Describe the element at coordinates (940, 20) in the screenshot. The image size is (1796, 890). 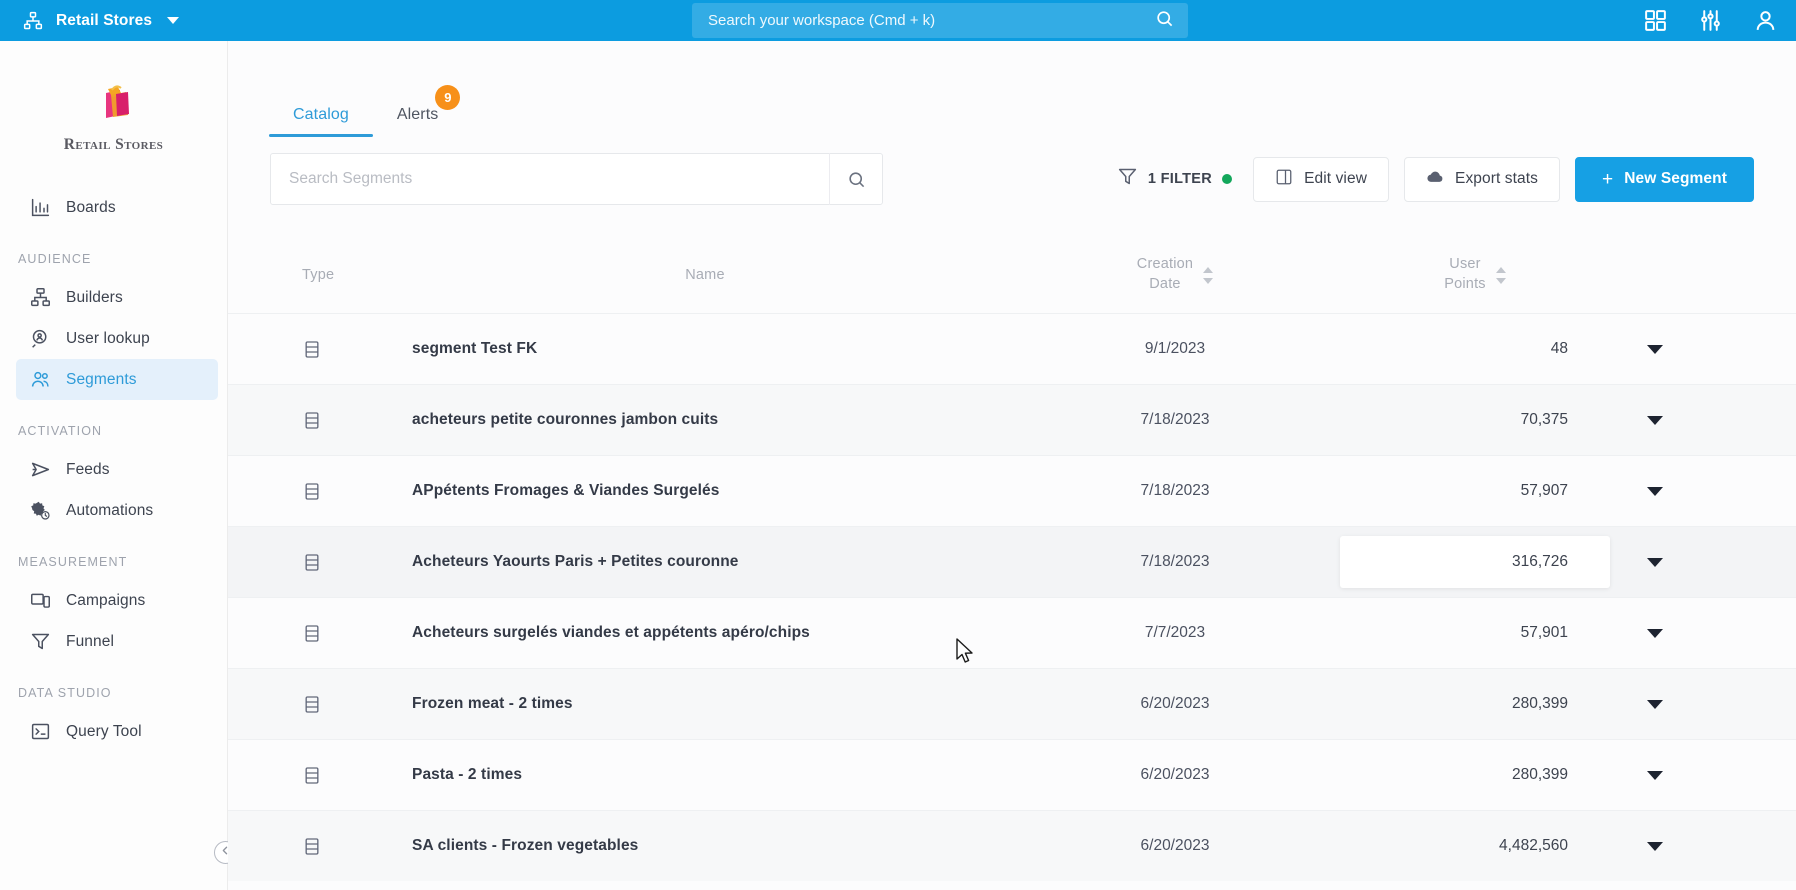
I see `global-search: Search your workspace (Cmd + k)` at that location.